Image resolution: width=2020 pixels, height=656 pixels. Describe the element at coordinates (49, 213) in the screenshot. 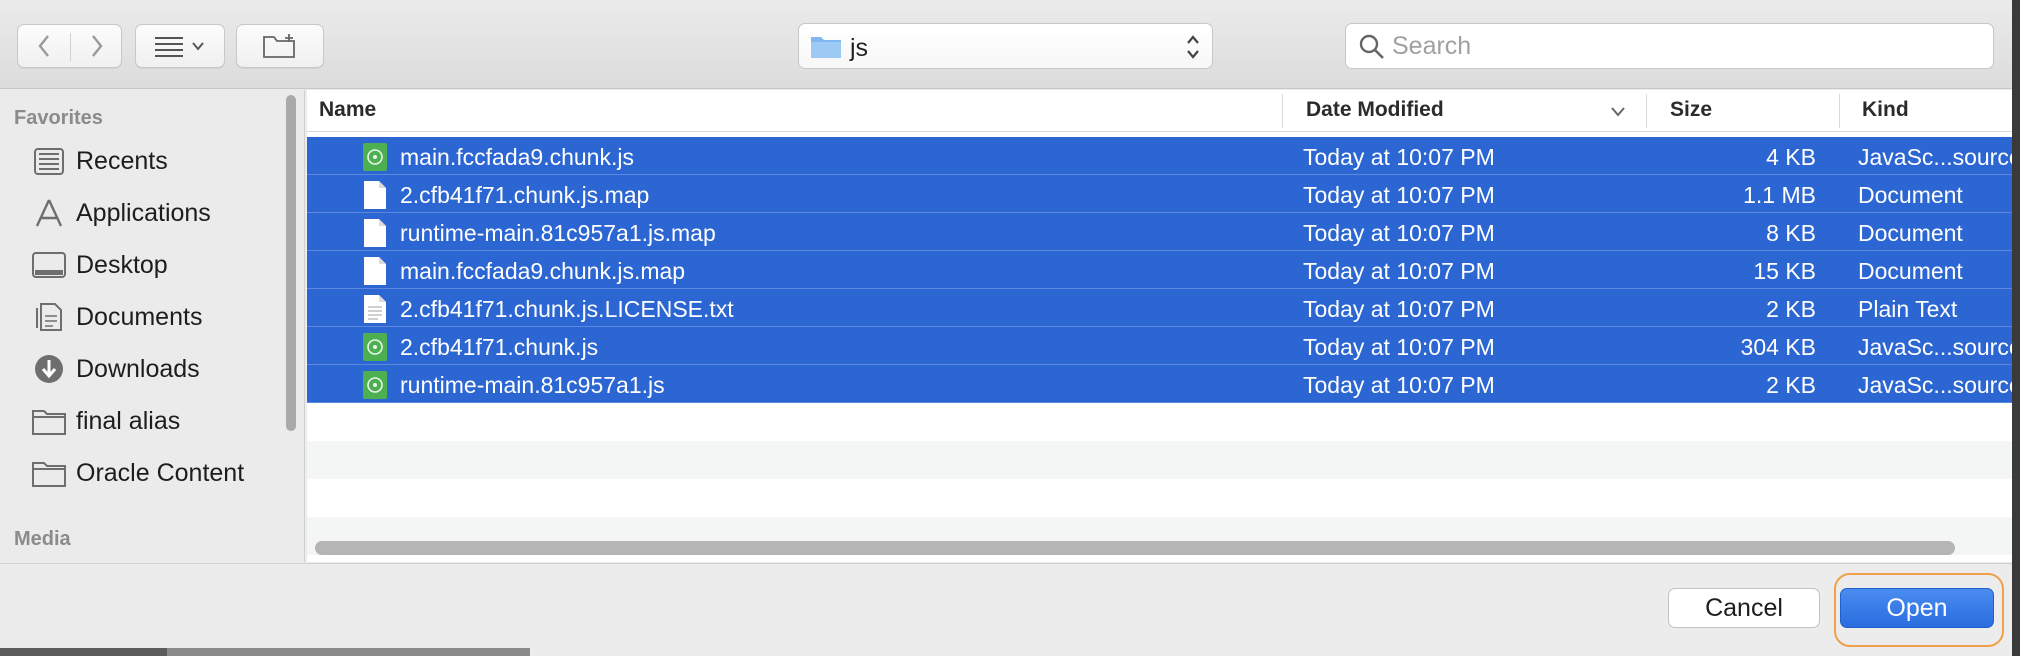

I see `applications-icon` at that location.